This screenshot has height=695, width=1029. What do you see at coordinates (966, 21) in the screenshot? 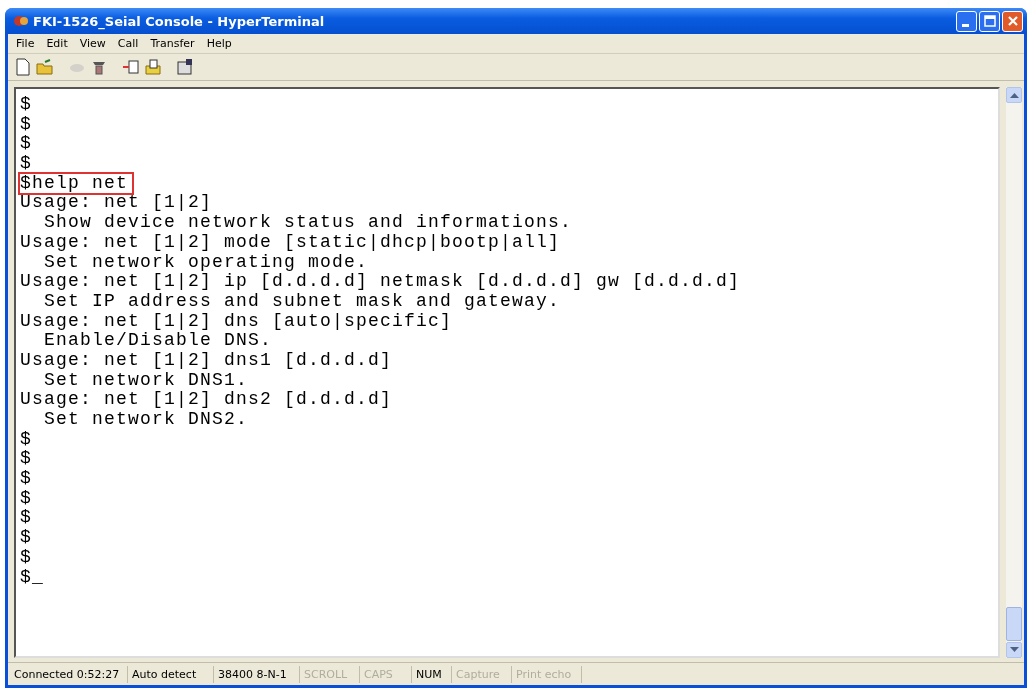
I see `minimize-button` at bounding box center [966, 21].